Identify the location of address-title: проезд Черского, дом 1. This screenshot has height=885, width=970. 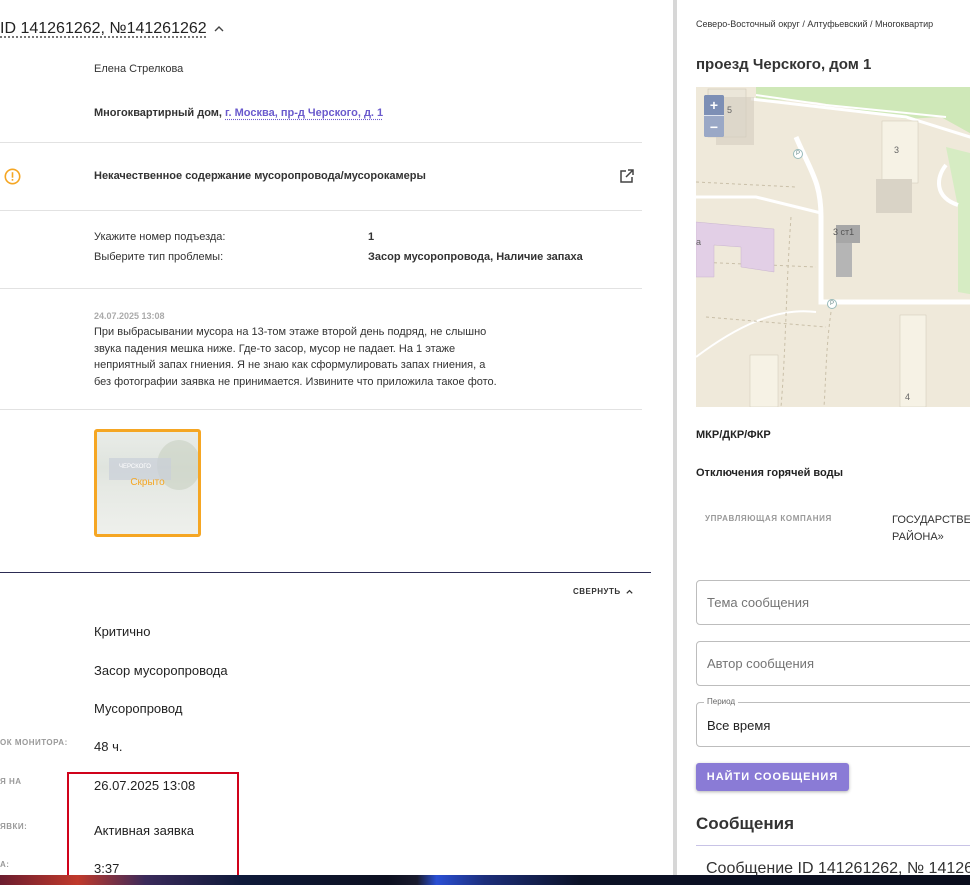
(784, 64).